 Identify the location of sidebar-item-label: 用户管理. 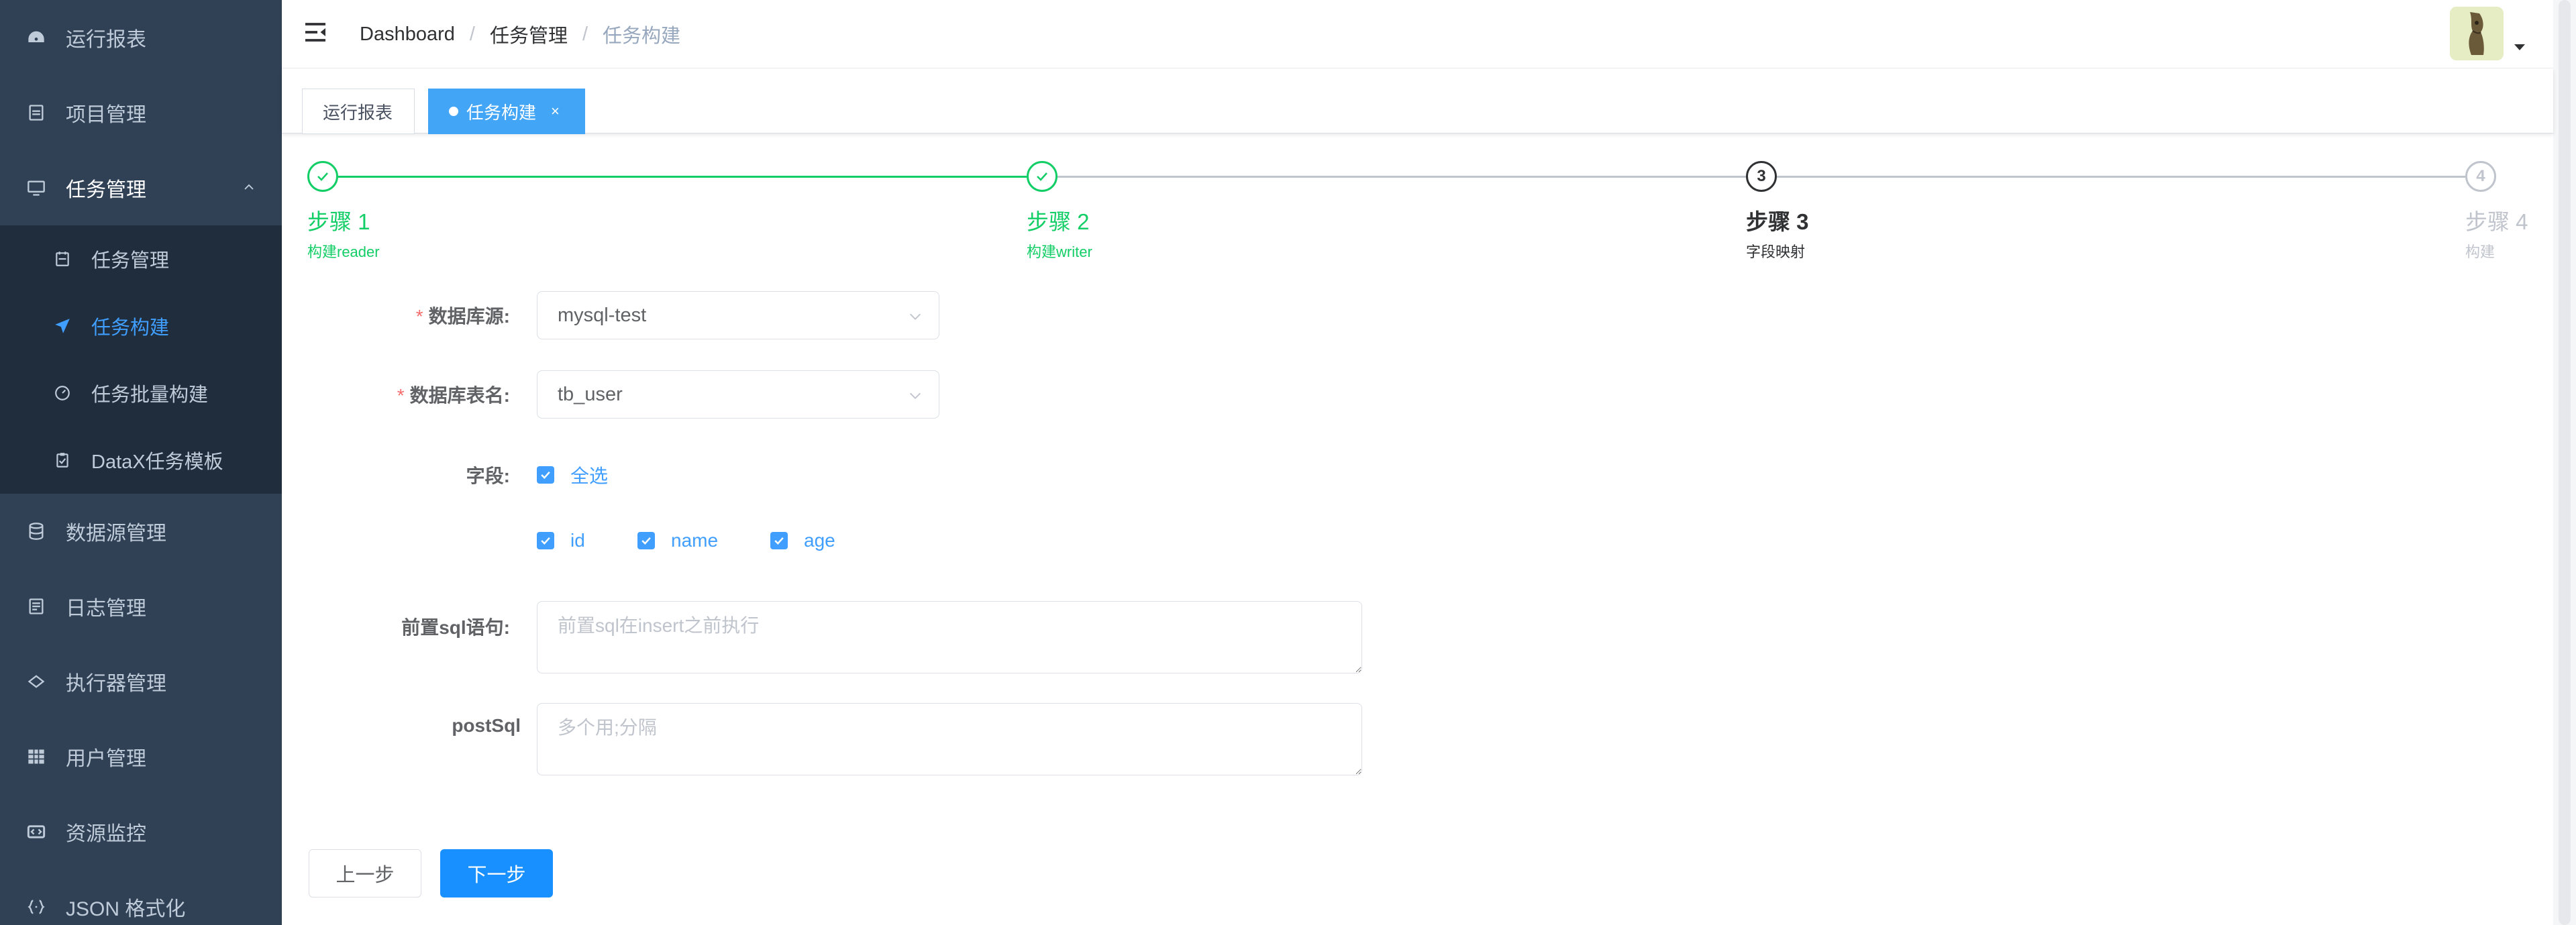
(106, 759).